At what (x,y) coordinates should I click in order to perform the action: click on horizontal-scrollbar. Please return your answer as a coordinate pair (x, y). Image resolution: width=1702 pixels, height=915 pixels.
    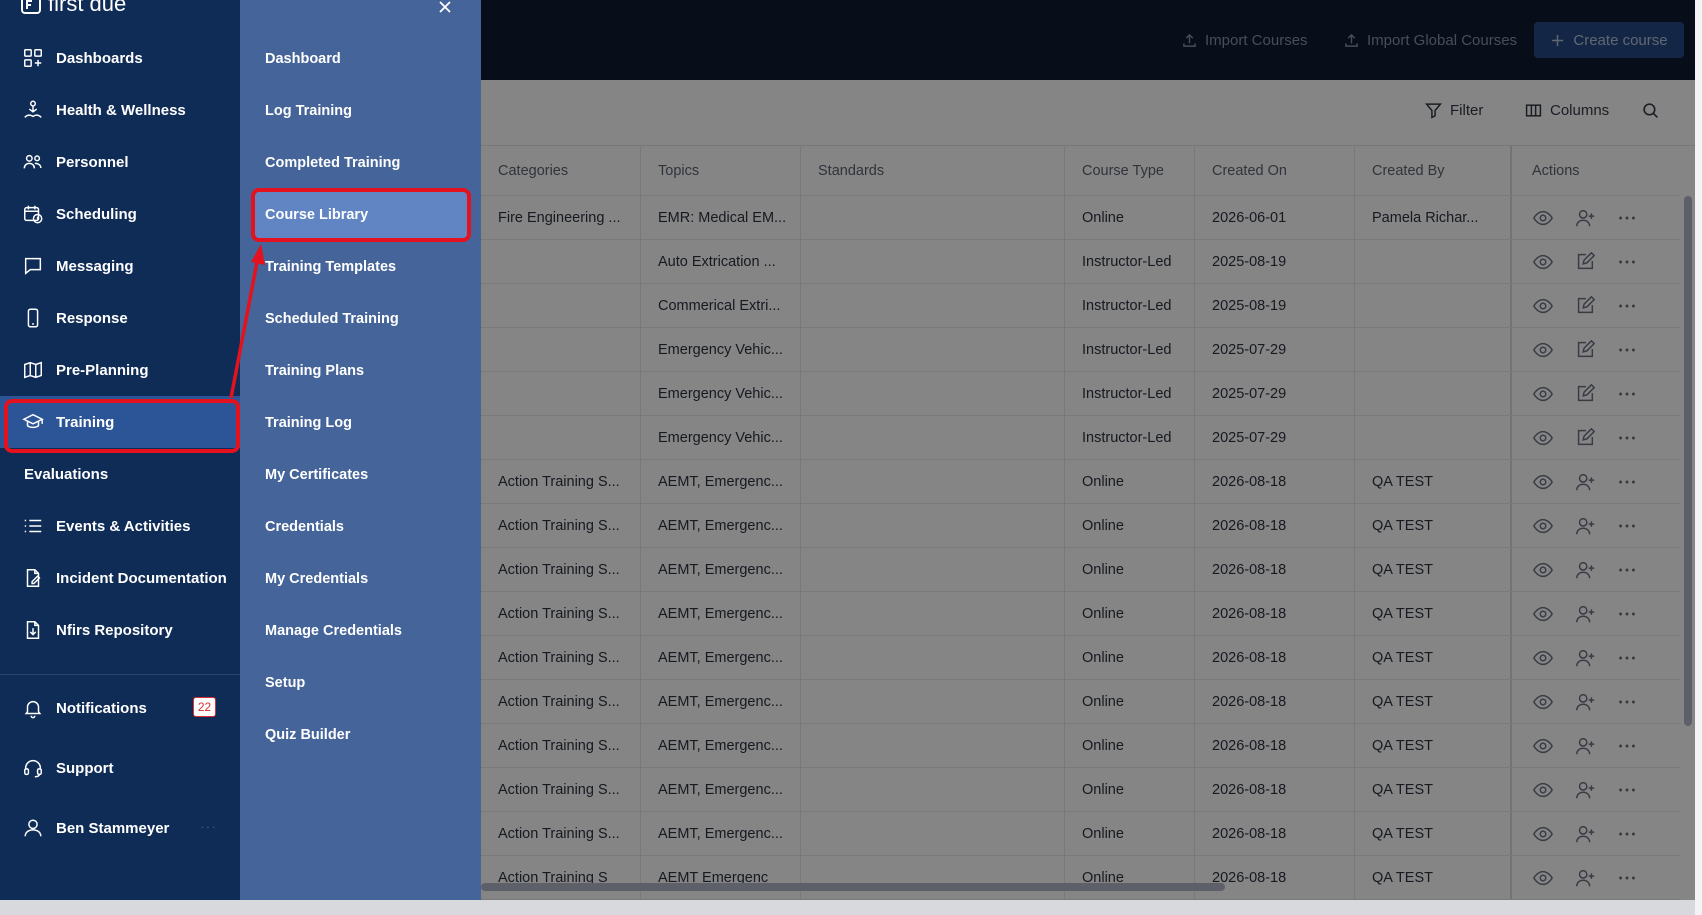
    Looking at the image, I should click on (853, 887).